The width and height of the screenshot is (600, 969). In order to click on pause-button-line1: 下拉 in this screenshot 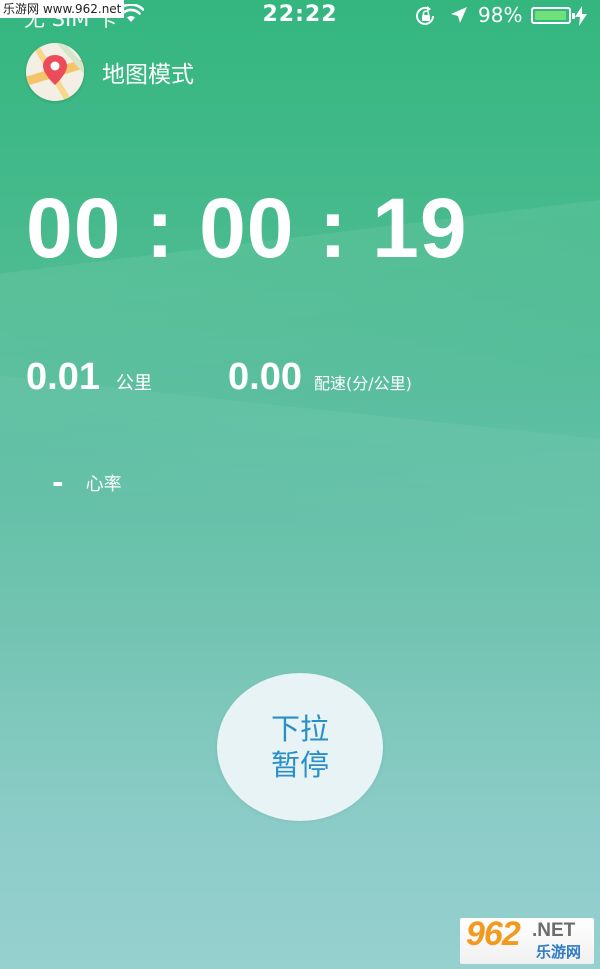, I will do `click(299, 729)`.